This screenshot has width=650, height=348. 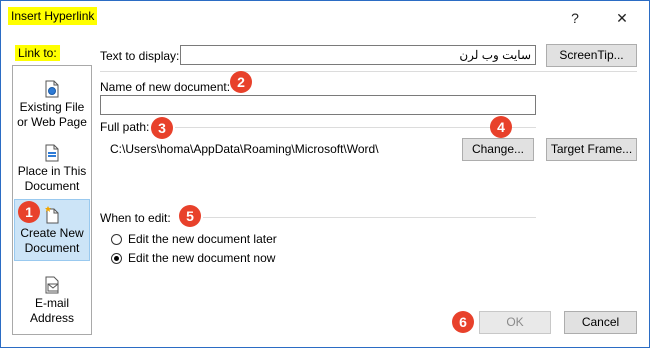 I want to click on sidebar-item-label: E-mail Address, so click(x=52, y=310).